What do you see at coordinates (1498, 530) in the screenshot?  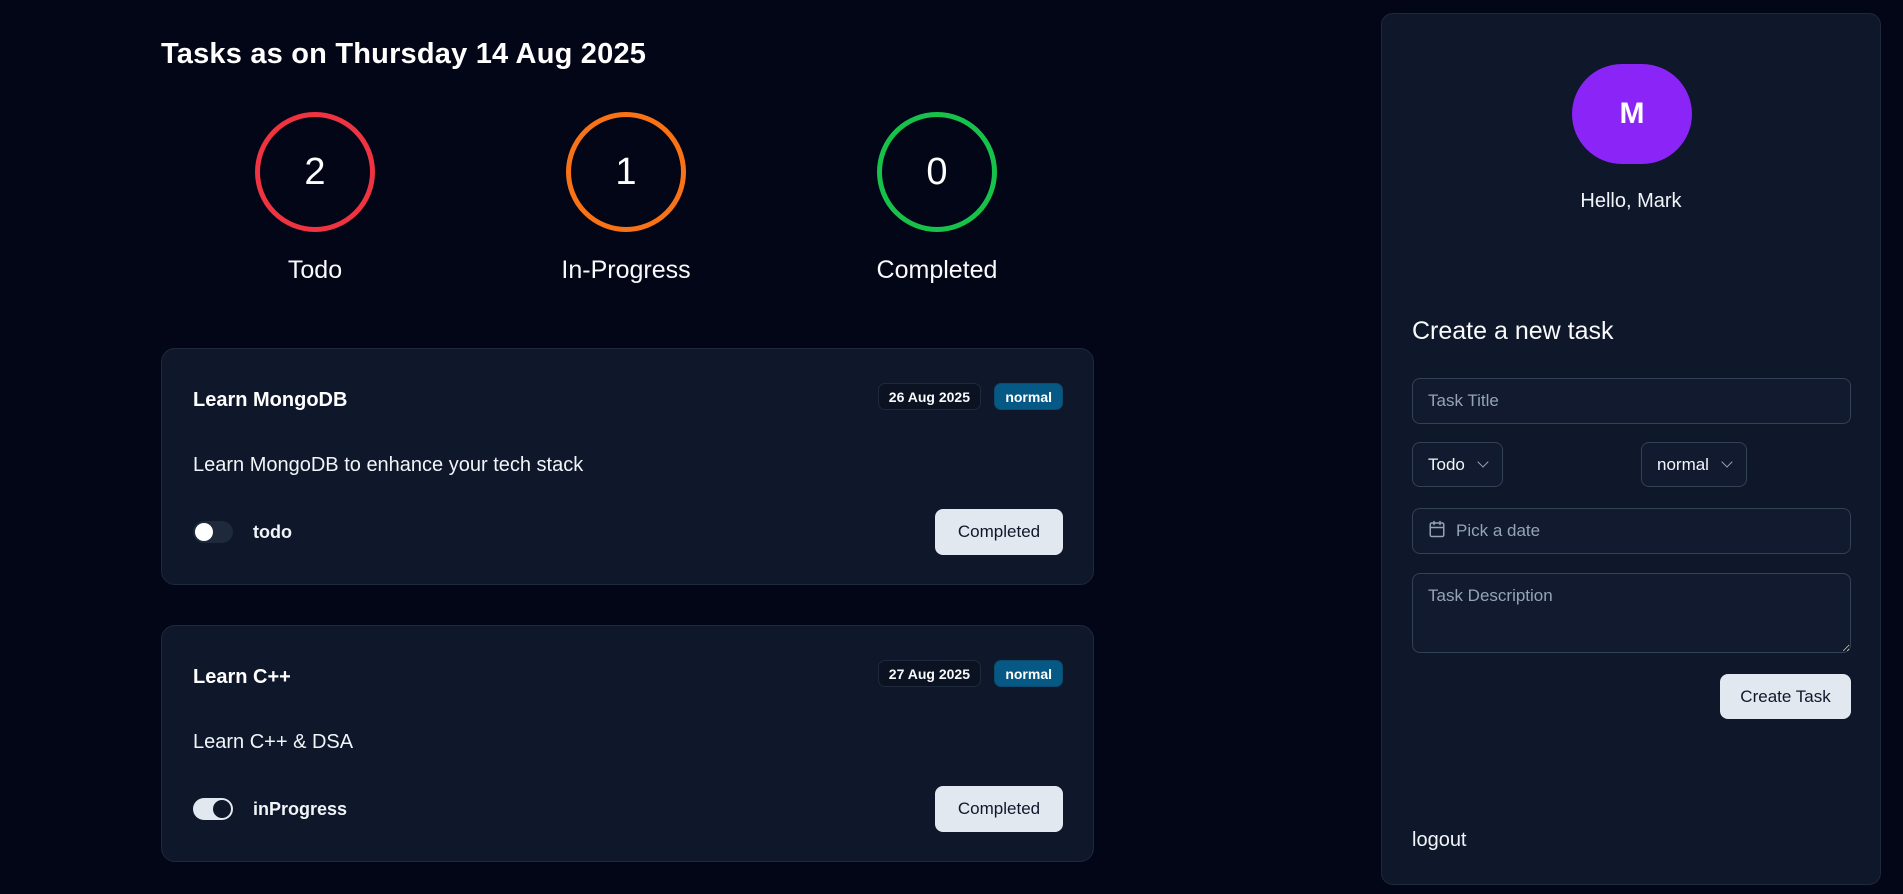 I see `date-placeholder: Pick a date` at bounding box center [1498, 530].